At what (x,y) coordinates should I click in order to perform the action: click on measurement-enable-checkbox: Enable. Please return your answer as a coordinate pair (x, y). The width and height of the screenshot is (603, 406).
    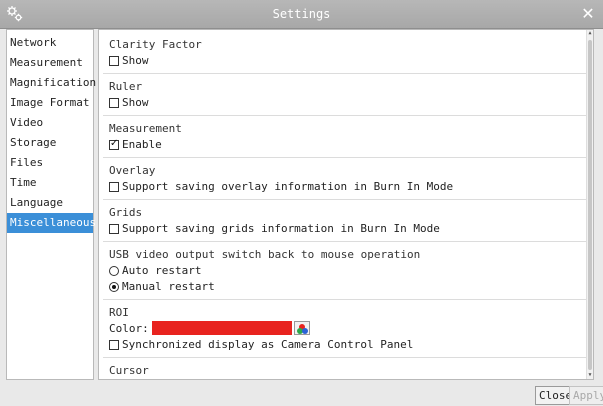
    Looking at the image, I should click on (135, 144).